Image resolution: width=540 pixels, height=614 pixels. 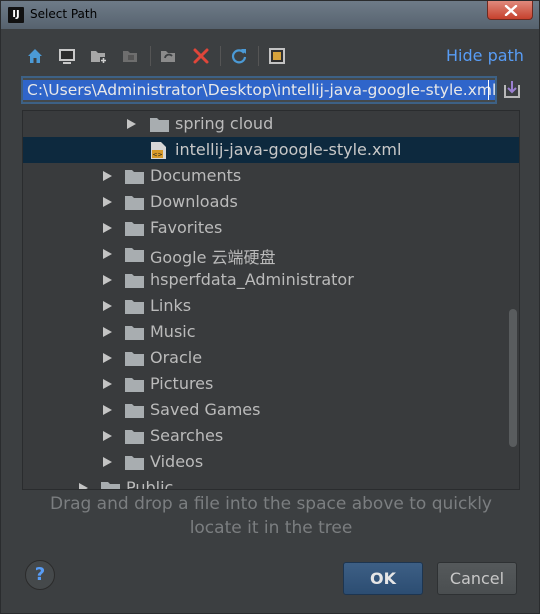 I want to click on hint-line-2: locate it in the tree, so click(x=271, y=528).